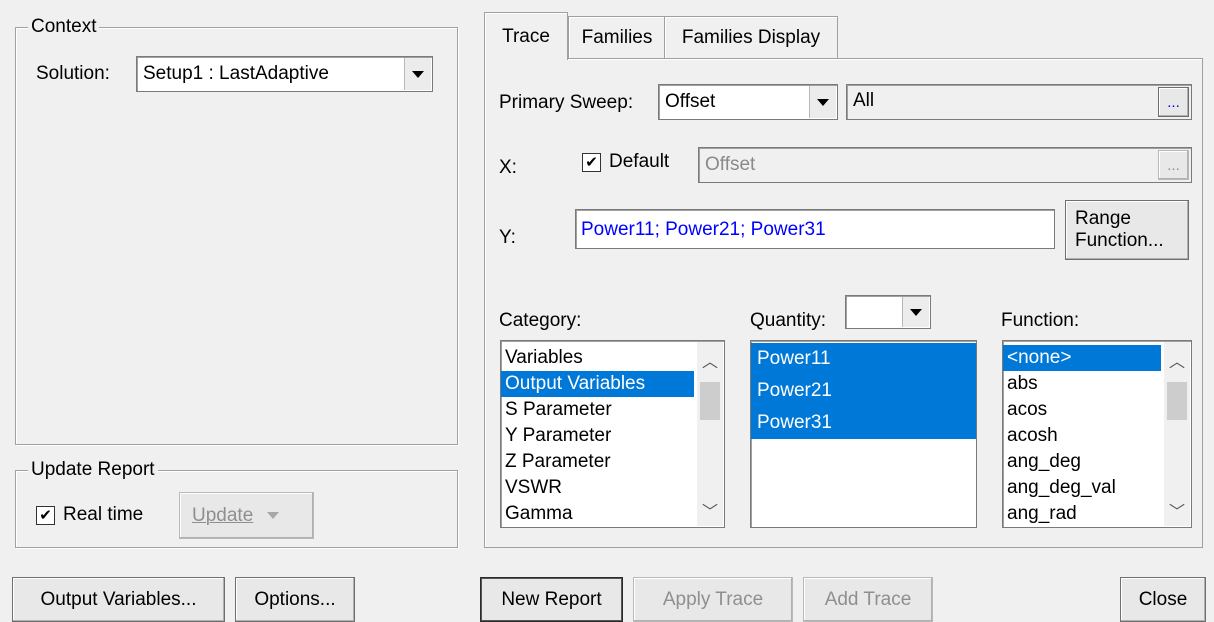  Describe the element at coordinates (690, 101) in the screenshot. I see `primary-sweep-value: Offset` at that location.